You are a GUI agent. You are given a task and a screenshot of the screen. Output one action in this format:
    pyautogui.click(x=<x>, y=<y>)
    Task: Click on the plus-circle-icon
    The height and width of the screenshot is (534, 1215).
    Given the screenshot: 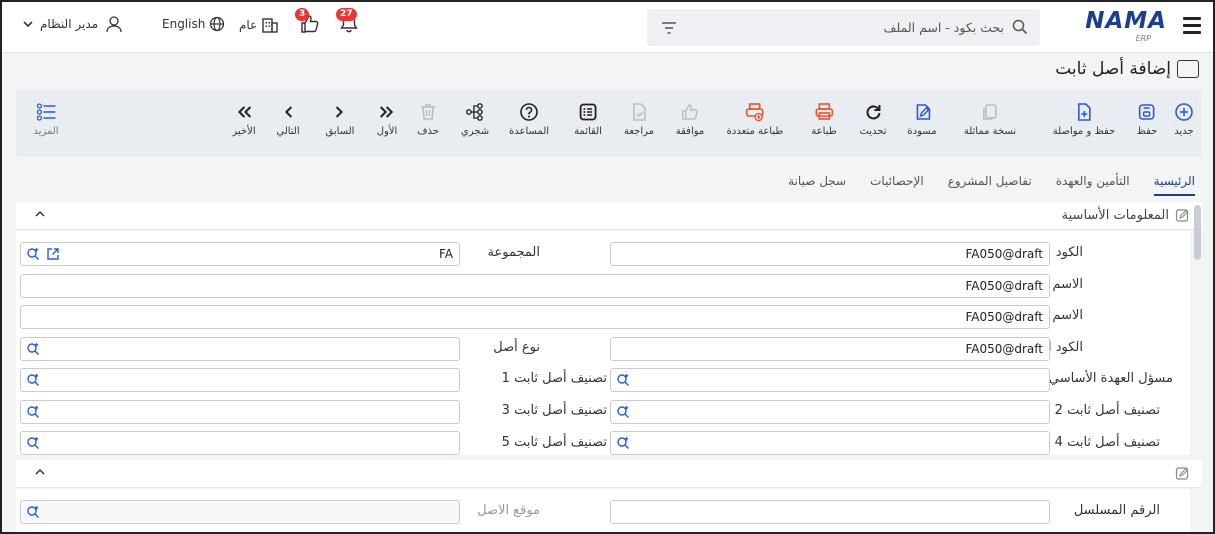 What is the action you would take?
    pyautogui.click(x=1184, y=112)
    